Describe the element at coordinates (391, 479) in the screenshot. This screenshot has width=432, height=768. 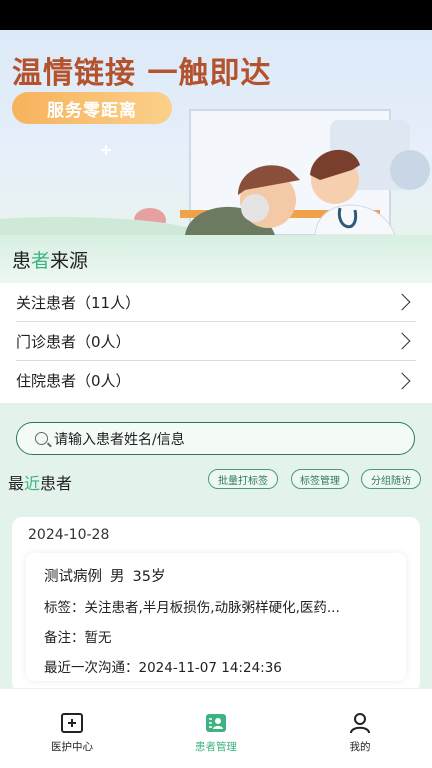
I see `group-followup-button: 分组随访` at that location.